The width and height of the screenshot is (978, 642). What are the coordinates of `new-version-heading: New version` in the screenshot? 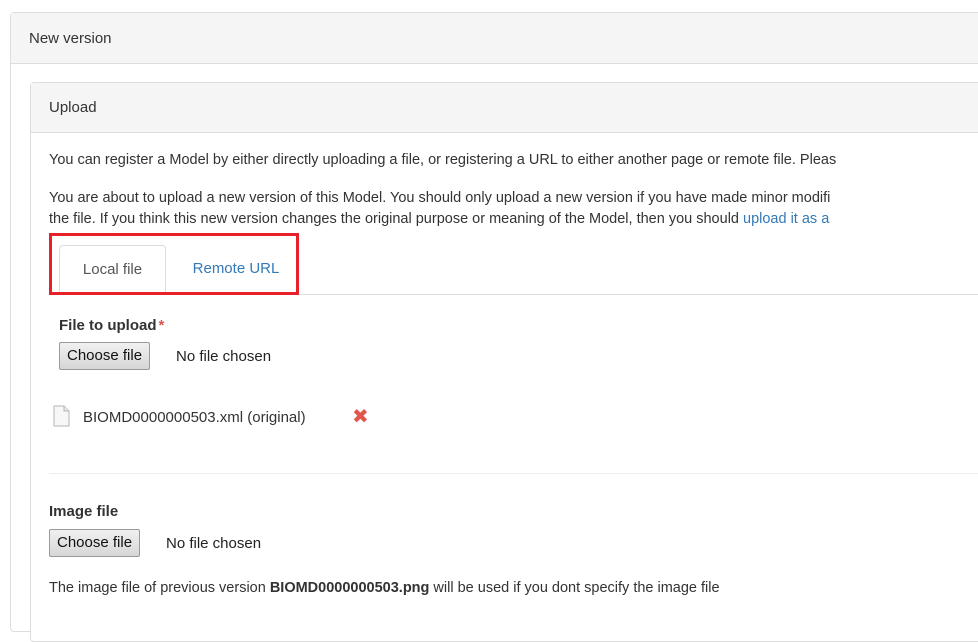 It's located at (494, 38).